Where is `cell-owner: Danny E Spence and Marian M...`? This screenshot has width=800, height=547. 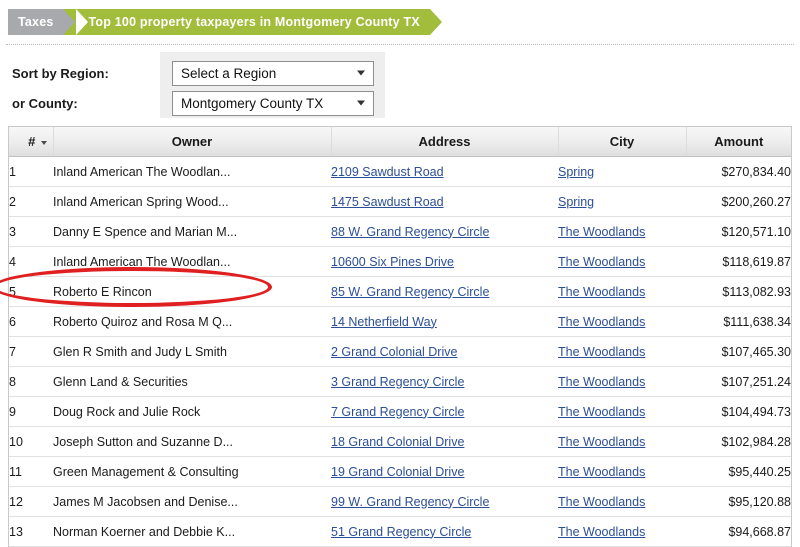 cell-owner: Danny E Spence and Marian M... is located at coordinates (192, 231).